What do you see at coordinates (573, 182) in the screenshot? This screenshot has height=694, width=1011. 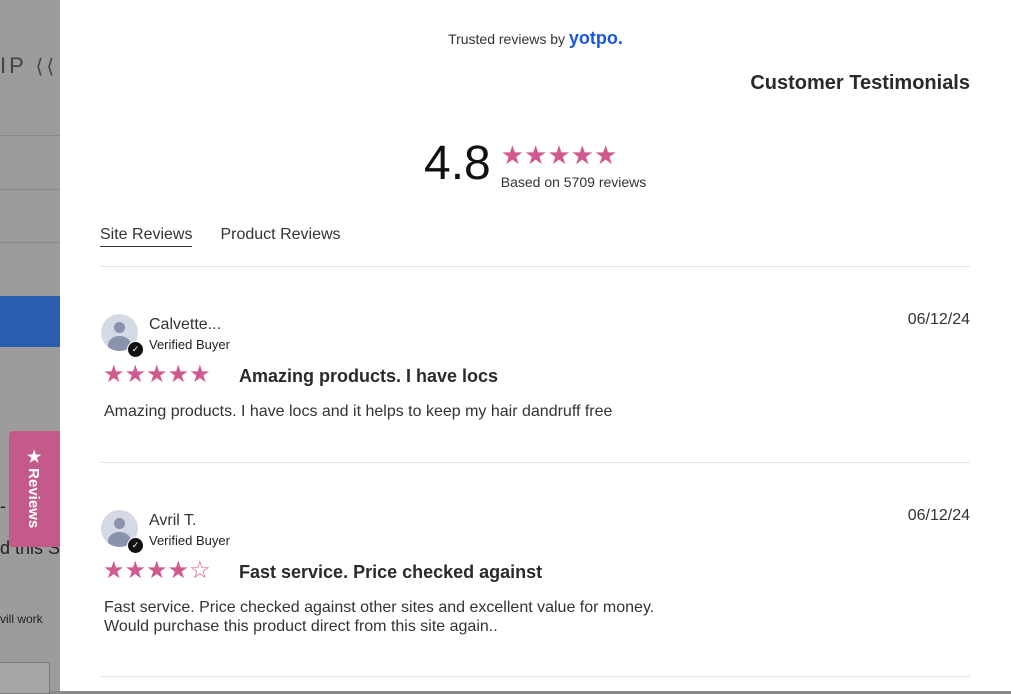 I see `based-on-count: Based on 5709 reviews` at bounding box center [573, 182].